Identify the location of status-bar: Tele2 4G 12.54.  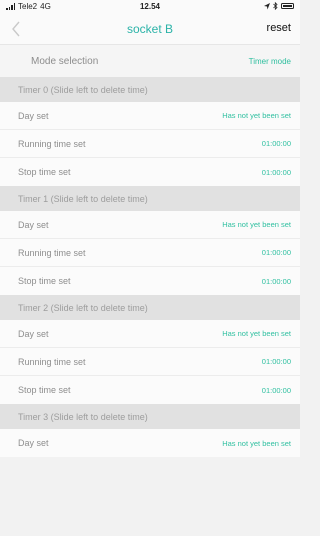
(150, 7).